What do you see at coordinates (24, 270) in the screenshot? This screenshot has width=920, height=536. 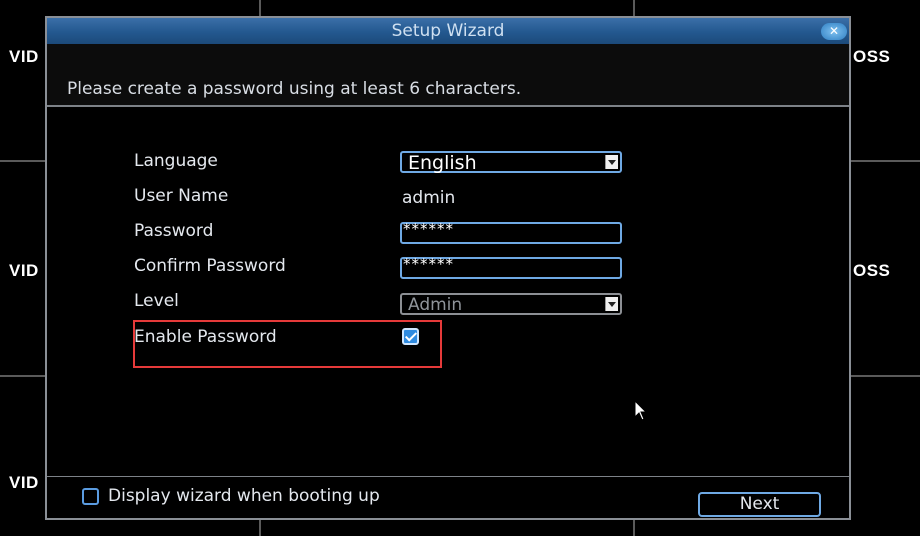 I see `camera-label-4: VID` at bounding box center [24, 270].